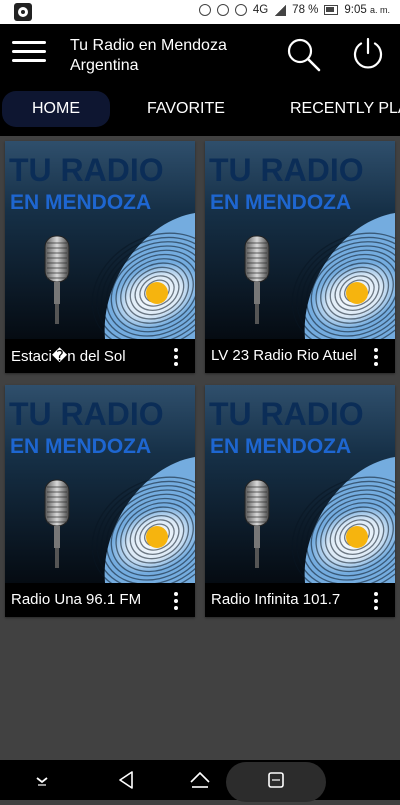 The width and height of the screenshot is (400, 805). I want to click on station-card: TU RADIO EN MENDOZA Estaci�n del Sol, so click(100, 257).